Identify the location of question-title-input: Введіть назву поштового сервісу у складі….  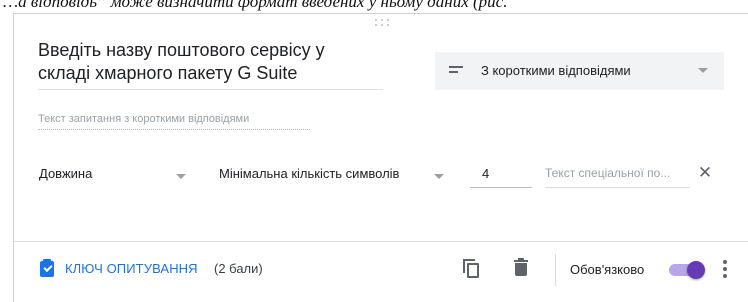
(210, 62).